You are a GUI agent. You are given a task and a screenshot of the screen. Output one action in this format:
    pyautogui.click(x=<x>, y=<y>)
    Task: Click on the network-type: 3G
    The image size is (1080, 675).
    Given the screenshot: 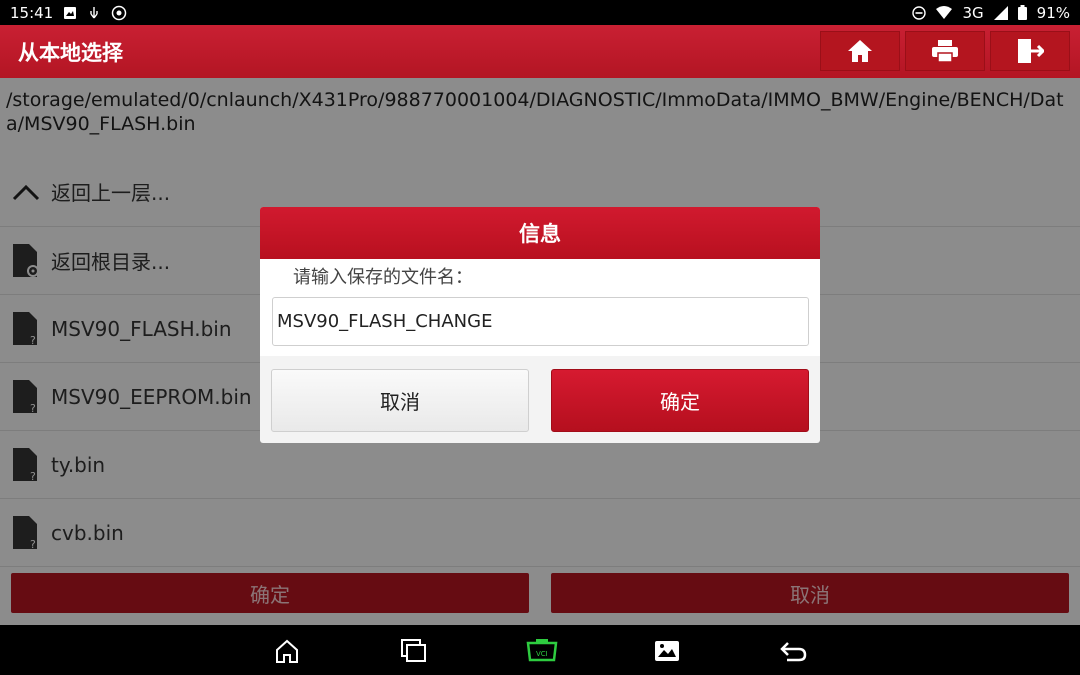 What is the action you would take?
    pyautogui.click(x=973, y=12)
    